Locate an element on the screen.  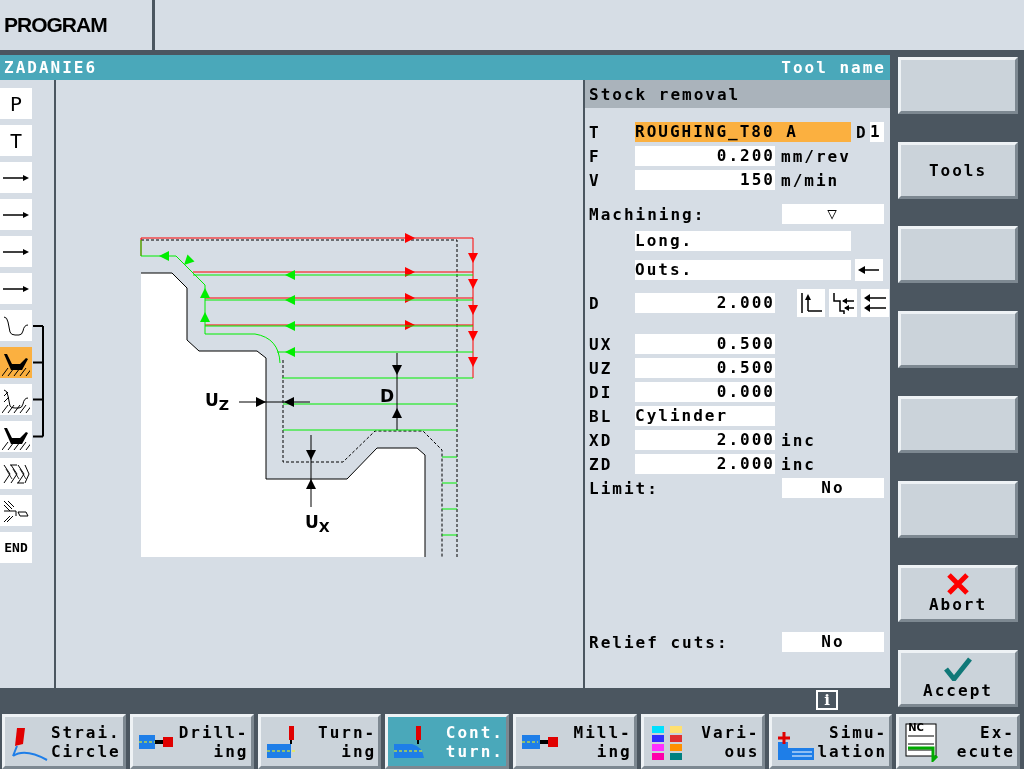
strip-button: END is located at coordinates (16, 547).